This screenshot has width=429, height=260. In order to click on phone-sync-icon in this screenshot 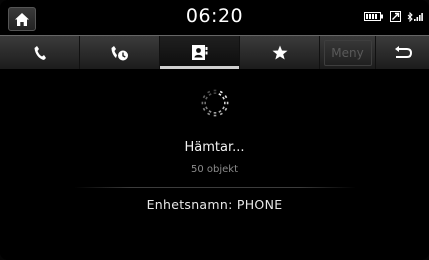, I will do `click(395, 16)`.